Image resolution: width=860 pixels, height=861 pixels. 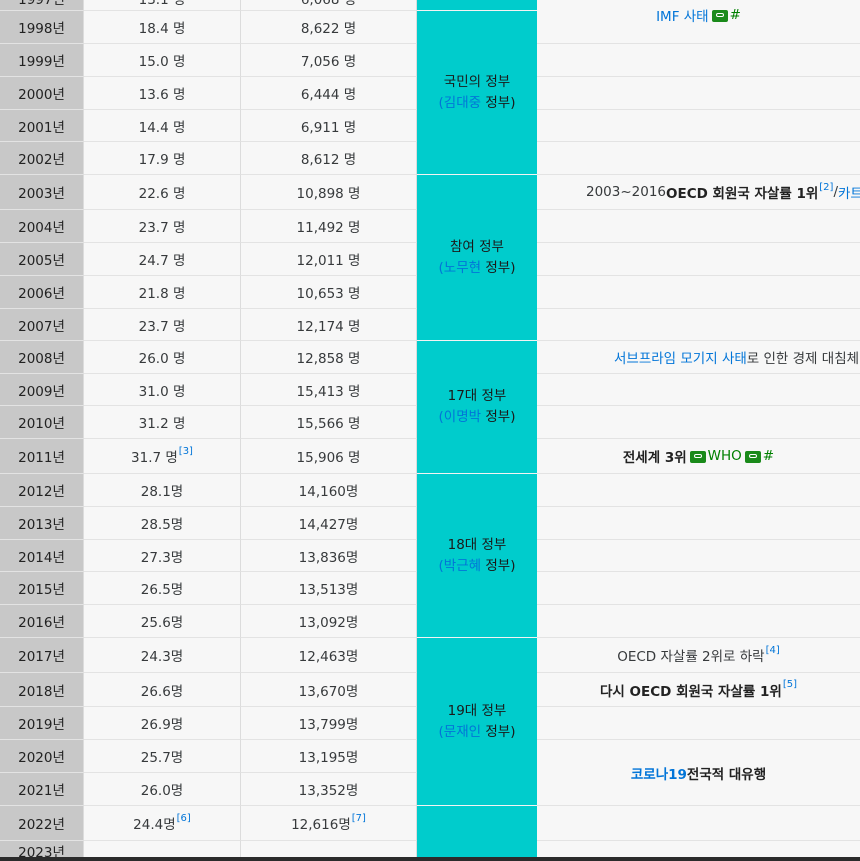 What do you see at coordinates (162, 357) in the screenshot?
I see `rate-cell: 26.0 명` at bounding box center [162, 357].